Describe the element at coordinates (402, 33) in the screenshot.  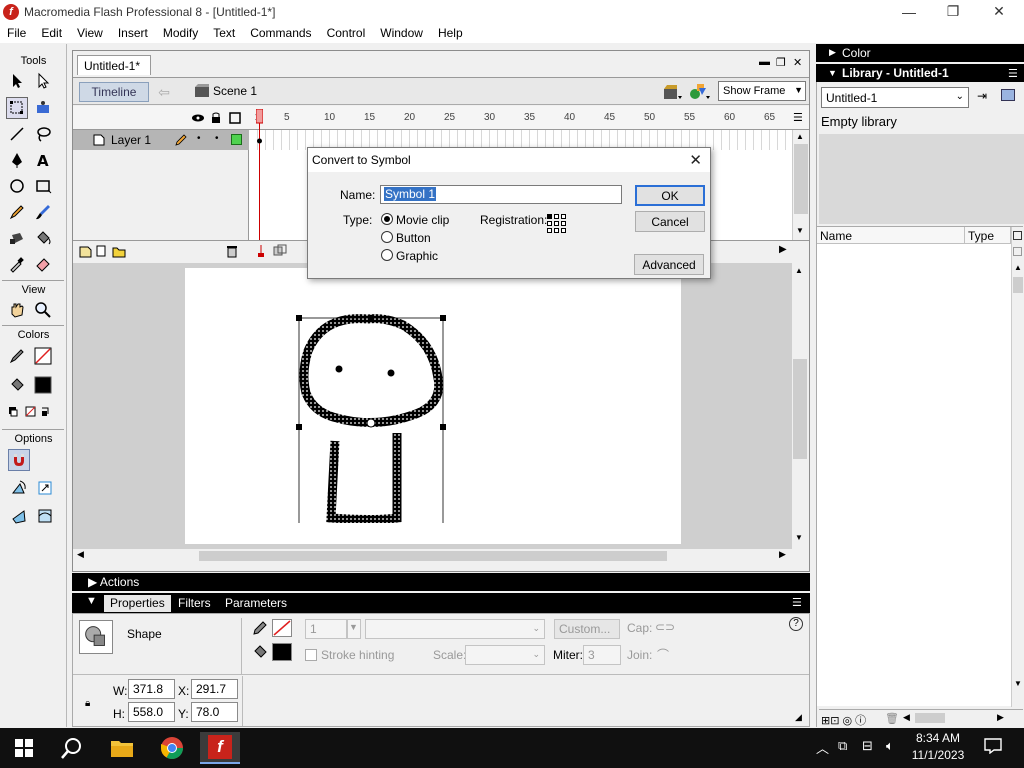
I see `menu-window: Window` at that location.